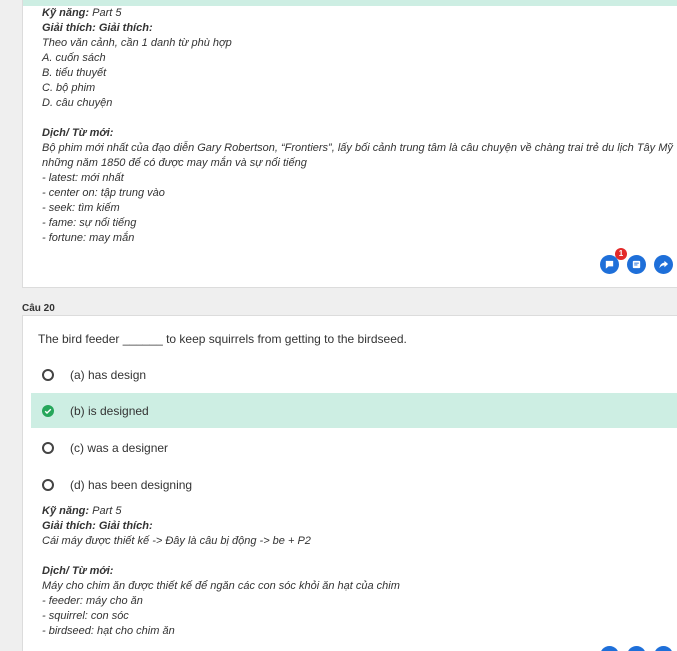 Image resolution: width=677 pixels, height=651 pixels. What do you see at coordinates (621, 254) in the screenshot?
I see `comment-count-badge: 1` at bounding box center [621, 254].